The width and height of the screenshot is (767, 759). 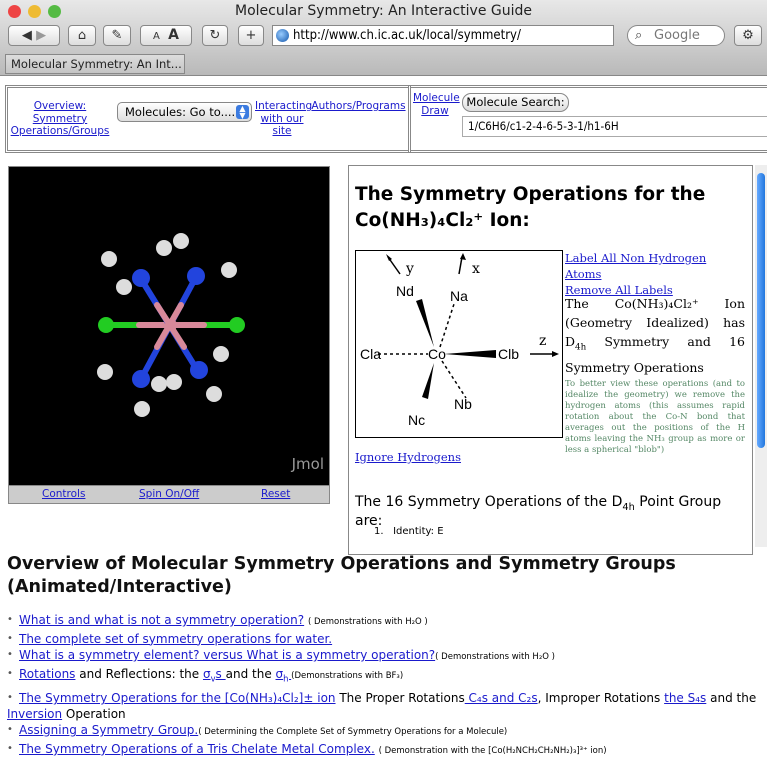 I want to click on label-all-link: Label All Non Hydrogen Atoms, so click(x=635, y=266).